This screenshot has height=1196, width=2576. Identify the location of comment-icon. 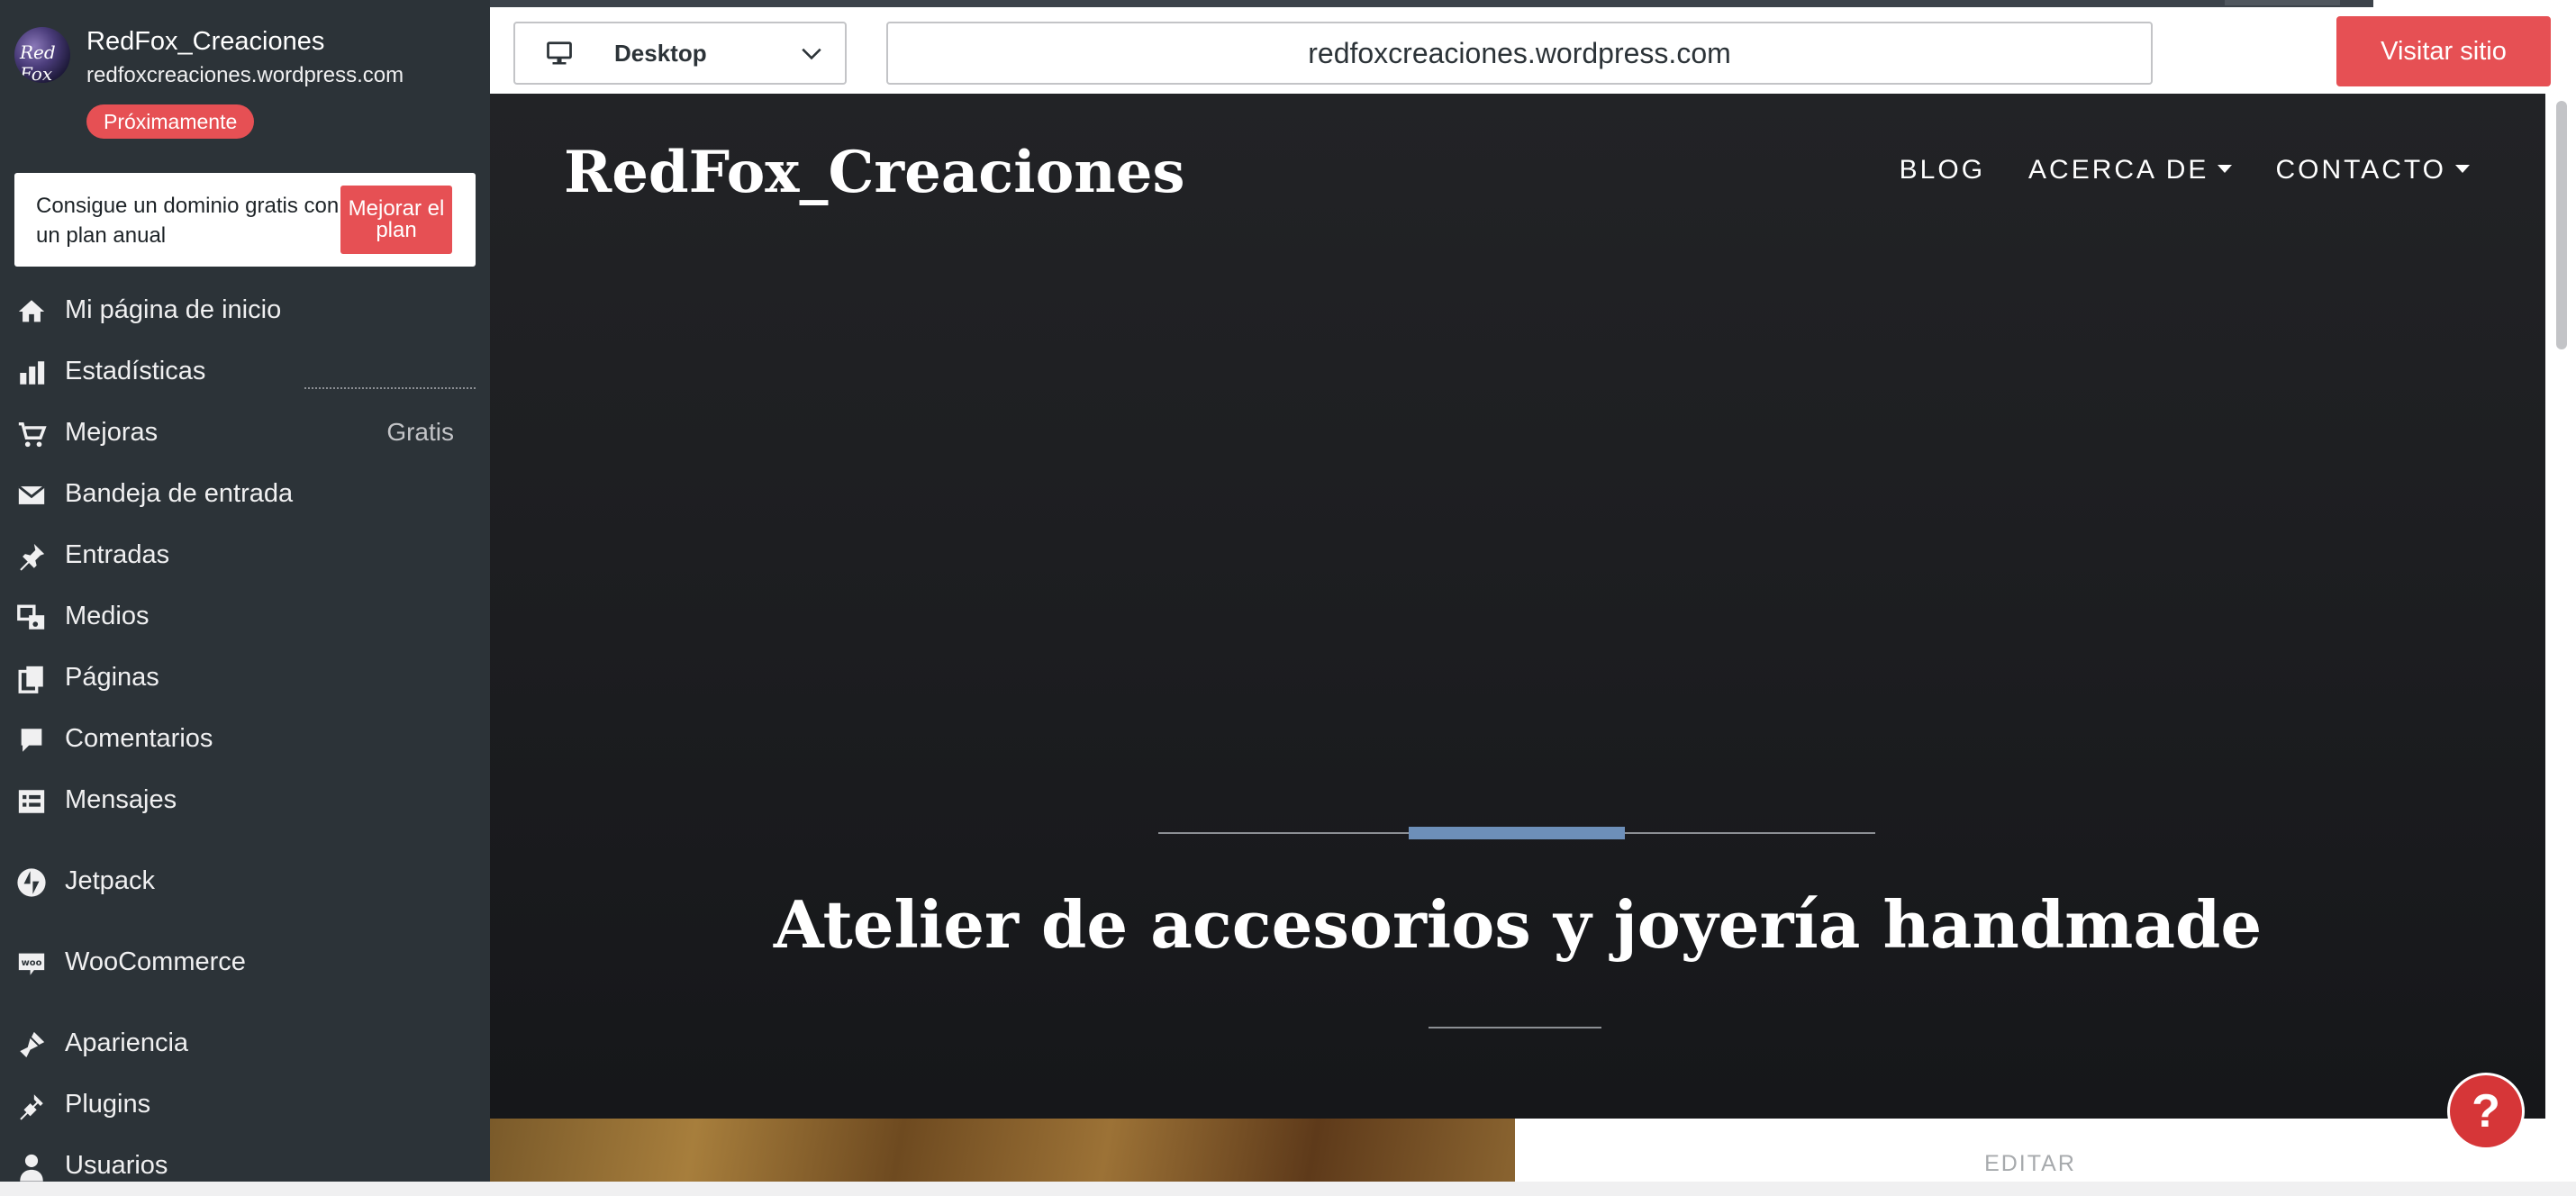
(31, 740).